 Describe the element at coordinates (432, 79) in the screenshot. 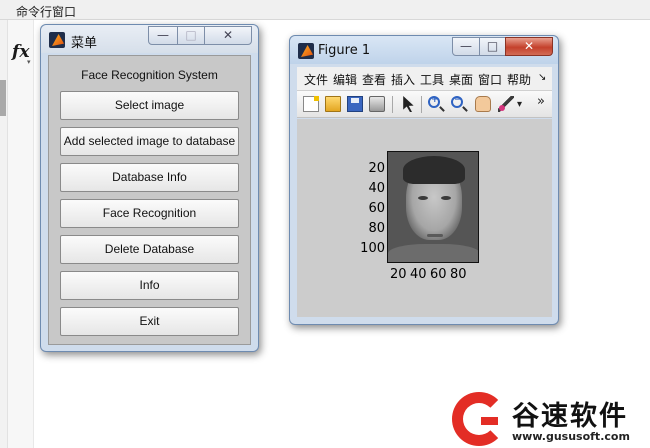

I see `menu-tools: 工具` at that location.